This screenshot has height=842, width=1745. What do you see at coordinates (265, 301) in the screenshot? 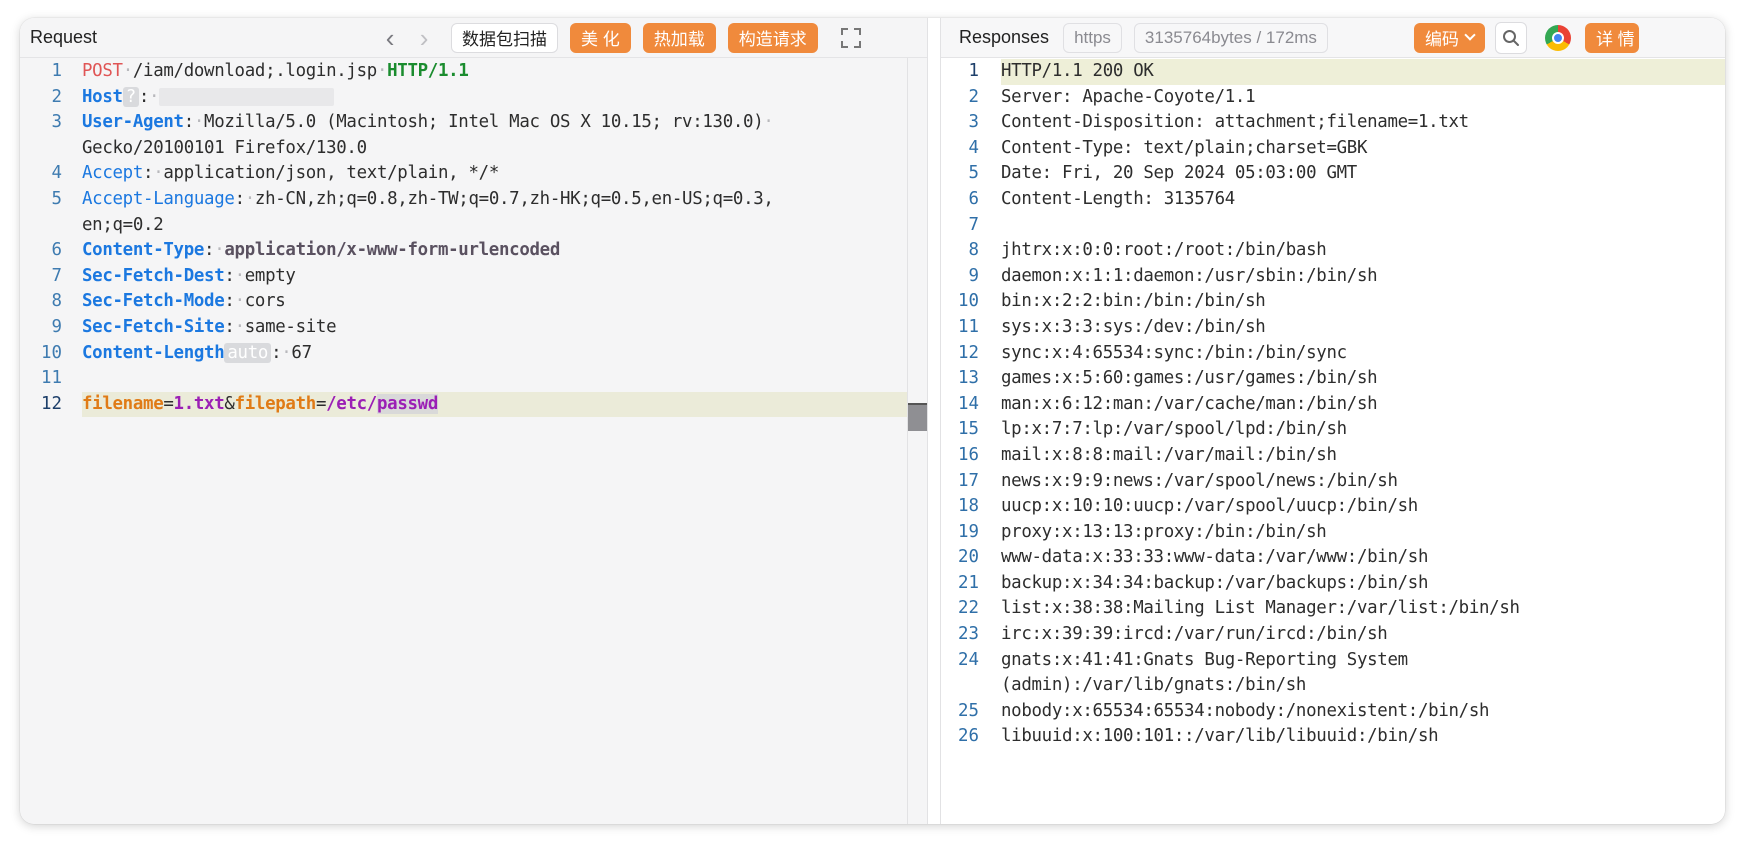
I see `header-value: cors` at bounding box center [265, 301].